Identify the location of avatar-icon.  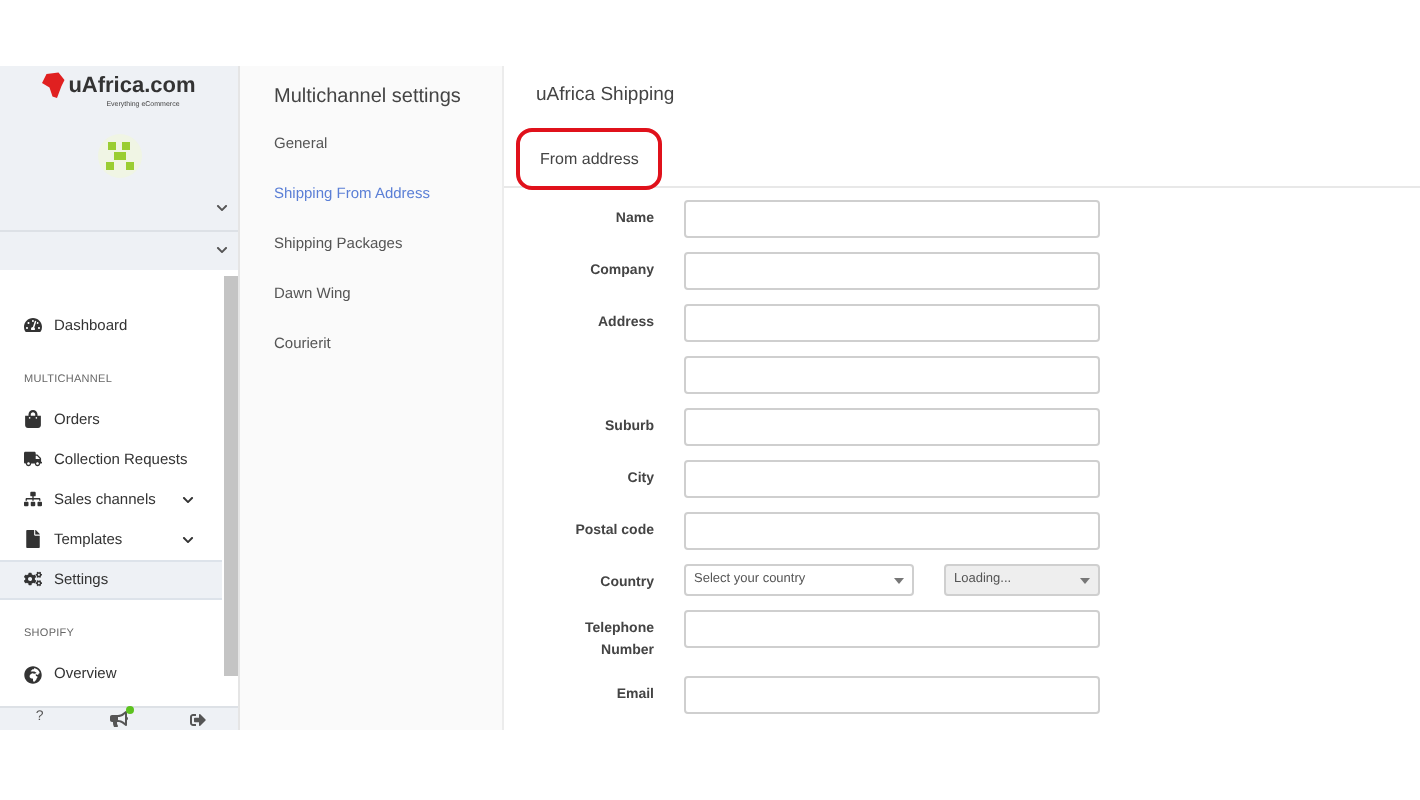
(119, 155).